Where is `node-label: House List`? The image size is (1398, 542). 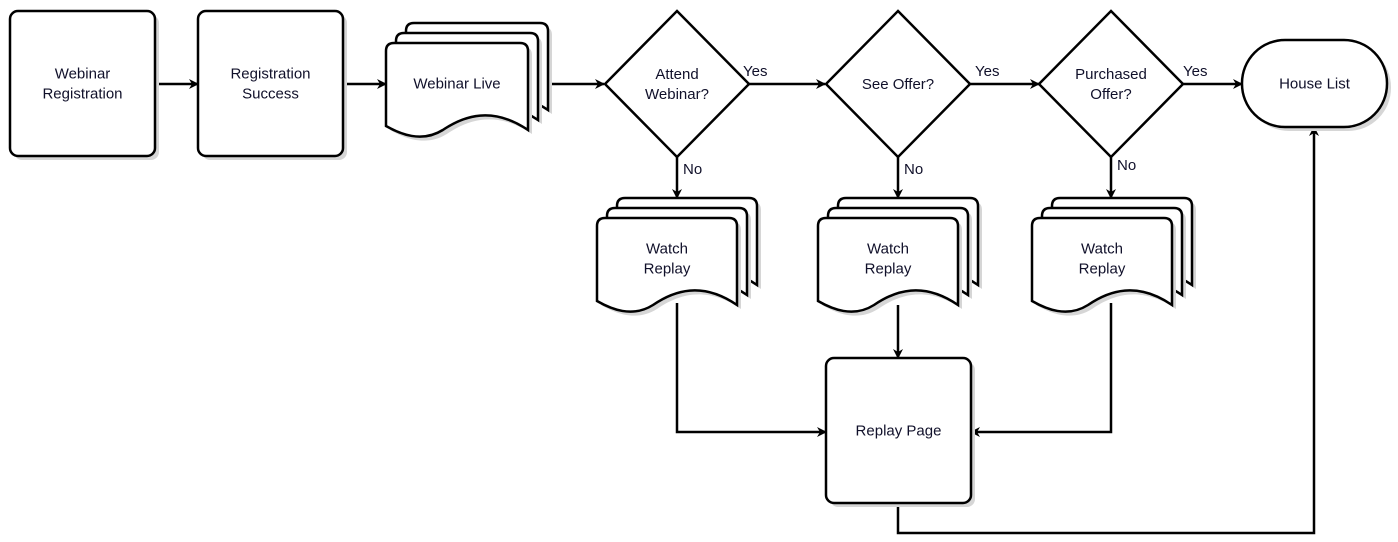
node-label: House List is located at coordinates (1315, 84).